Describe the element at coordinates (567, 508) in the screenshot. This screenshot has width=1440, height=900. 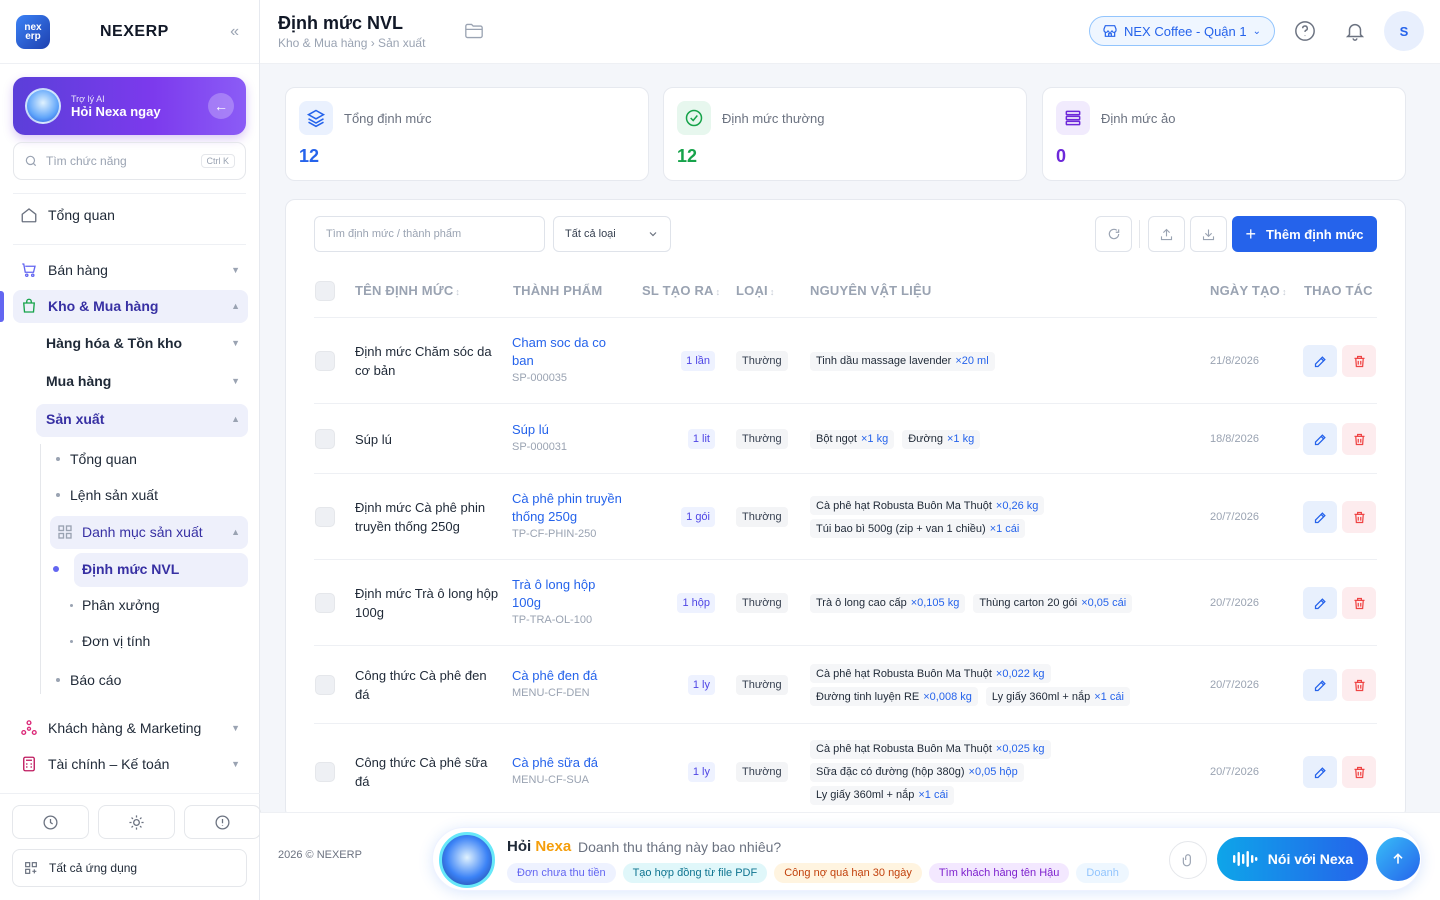
I see `product-link: Cà phê phin truyền thống 250g` at that location.